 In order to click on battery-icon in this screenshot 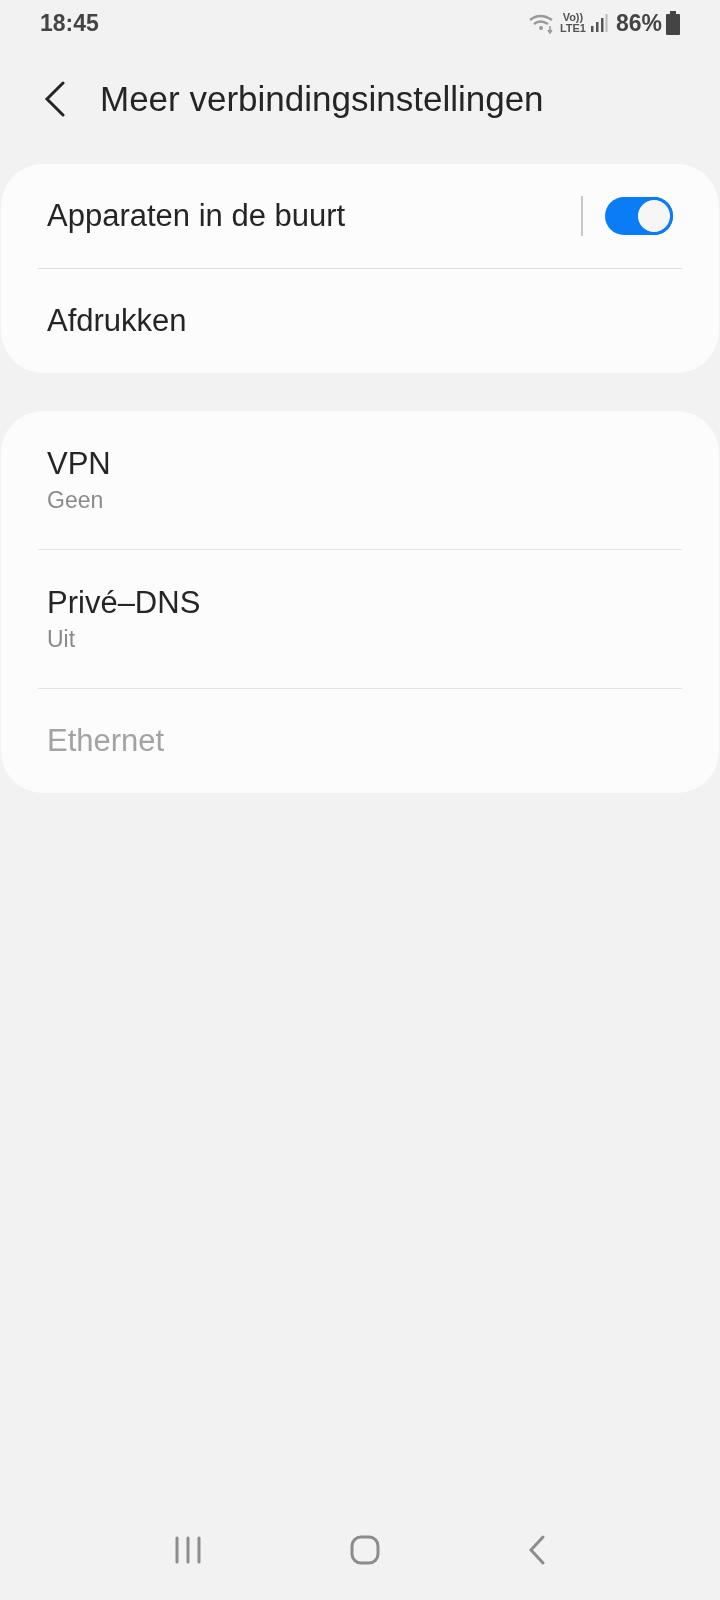, I will do `click(673, 23)`.